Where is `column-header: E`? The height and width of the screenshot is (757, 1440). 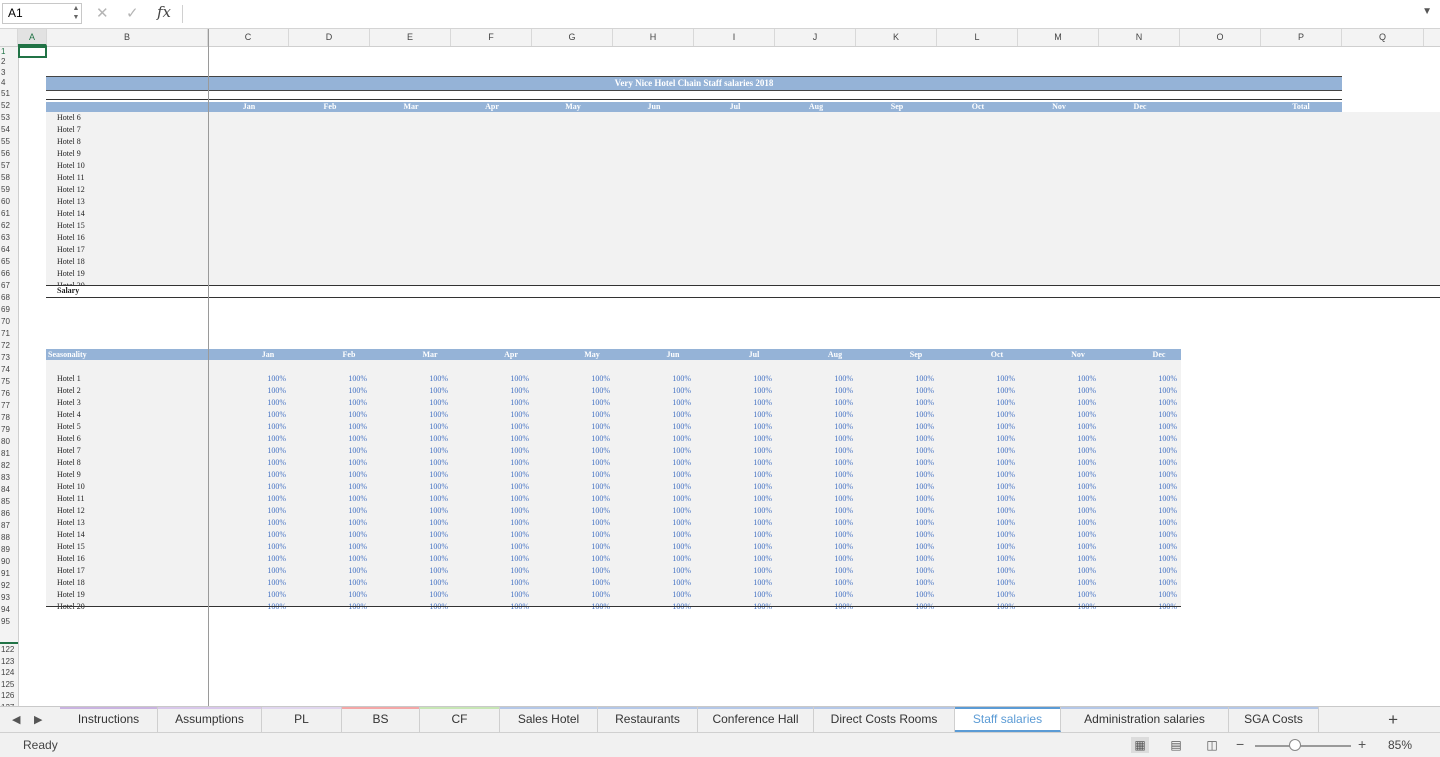
column-header: E is located at coordinates (410, 37).